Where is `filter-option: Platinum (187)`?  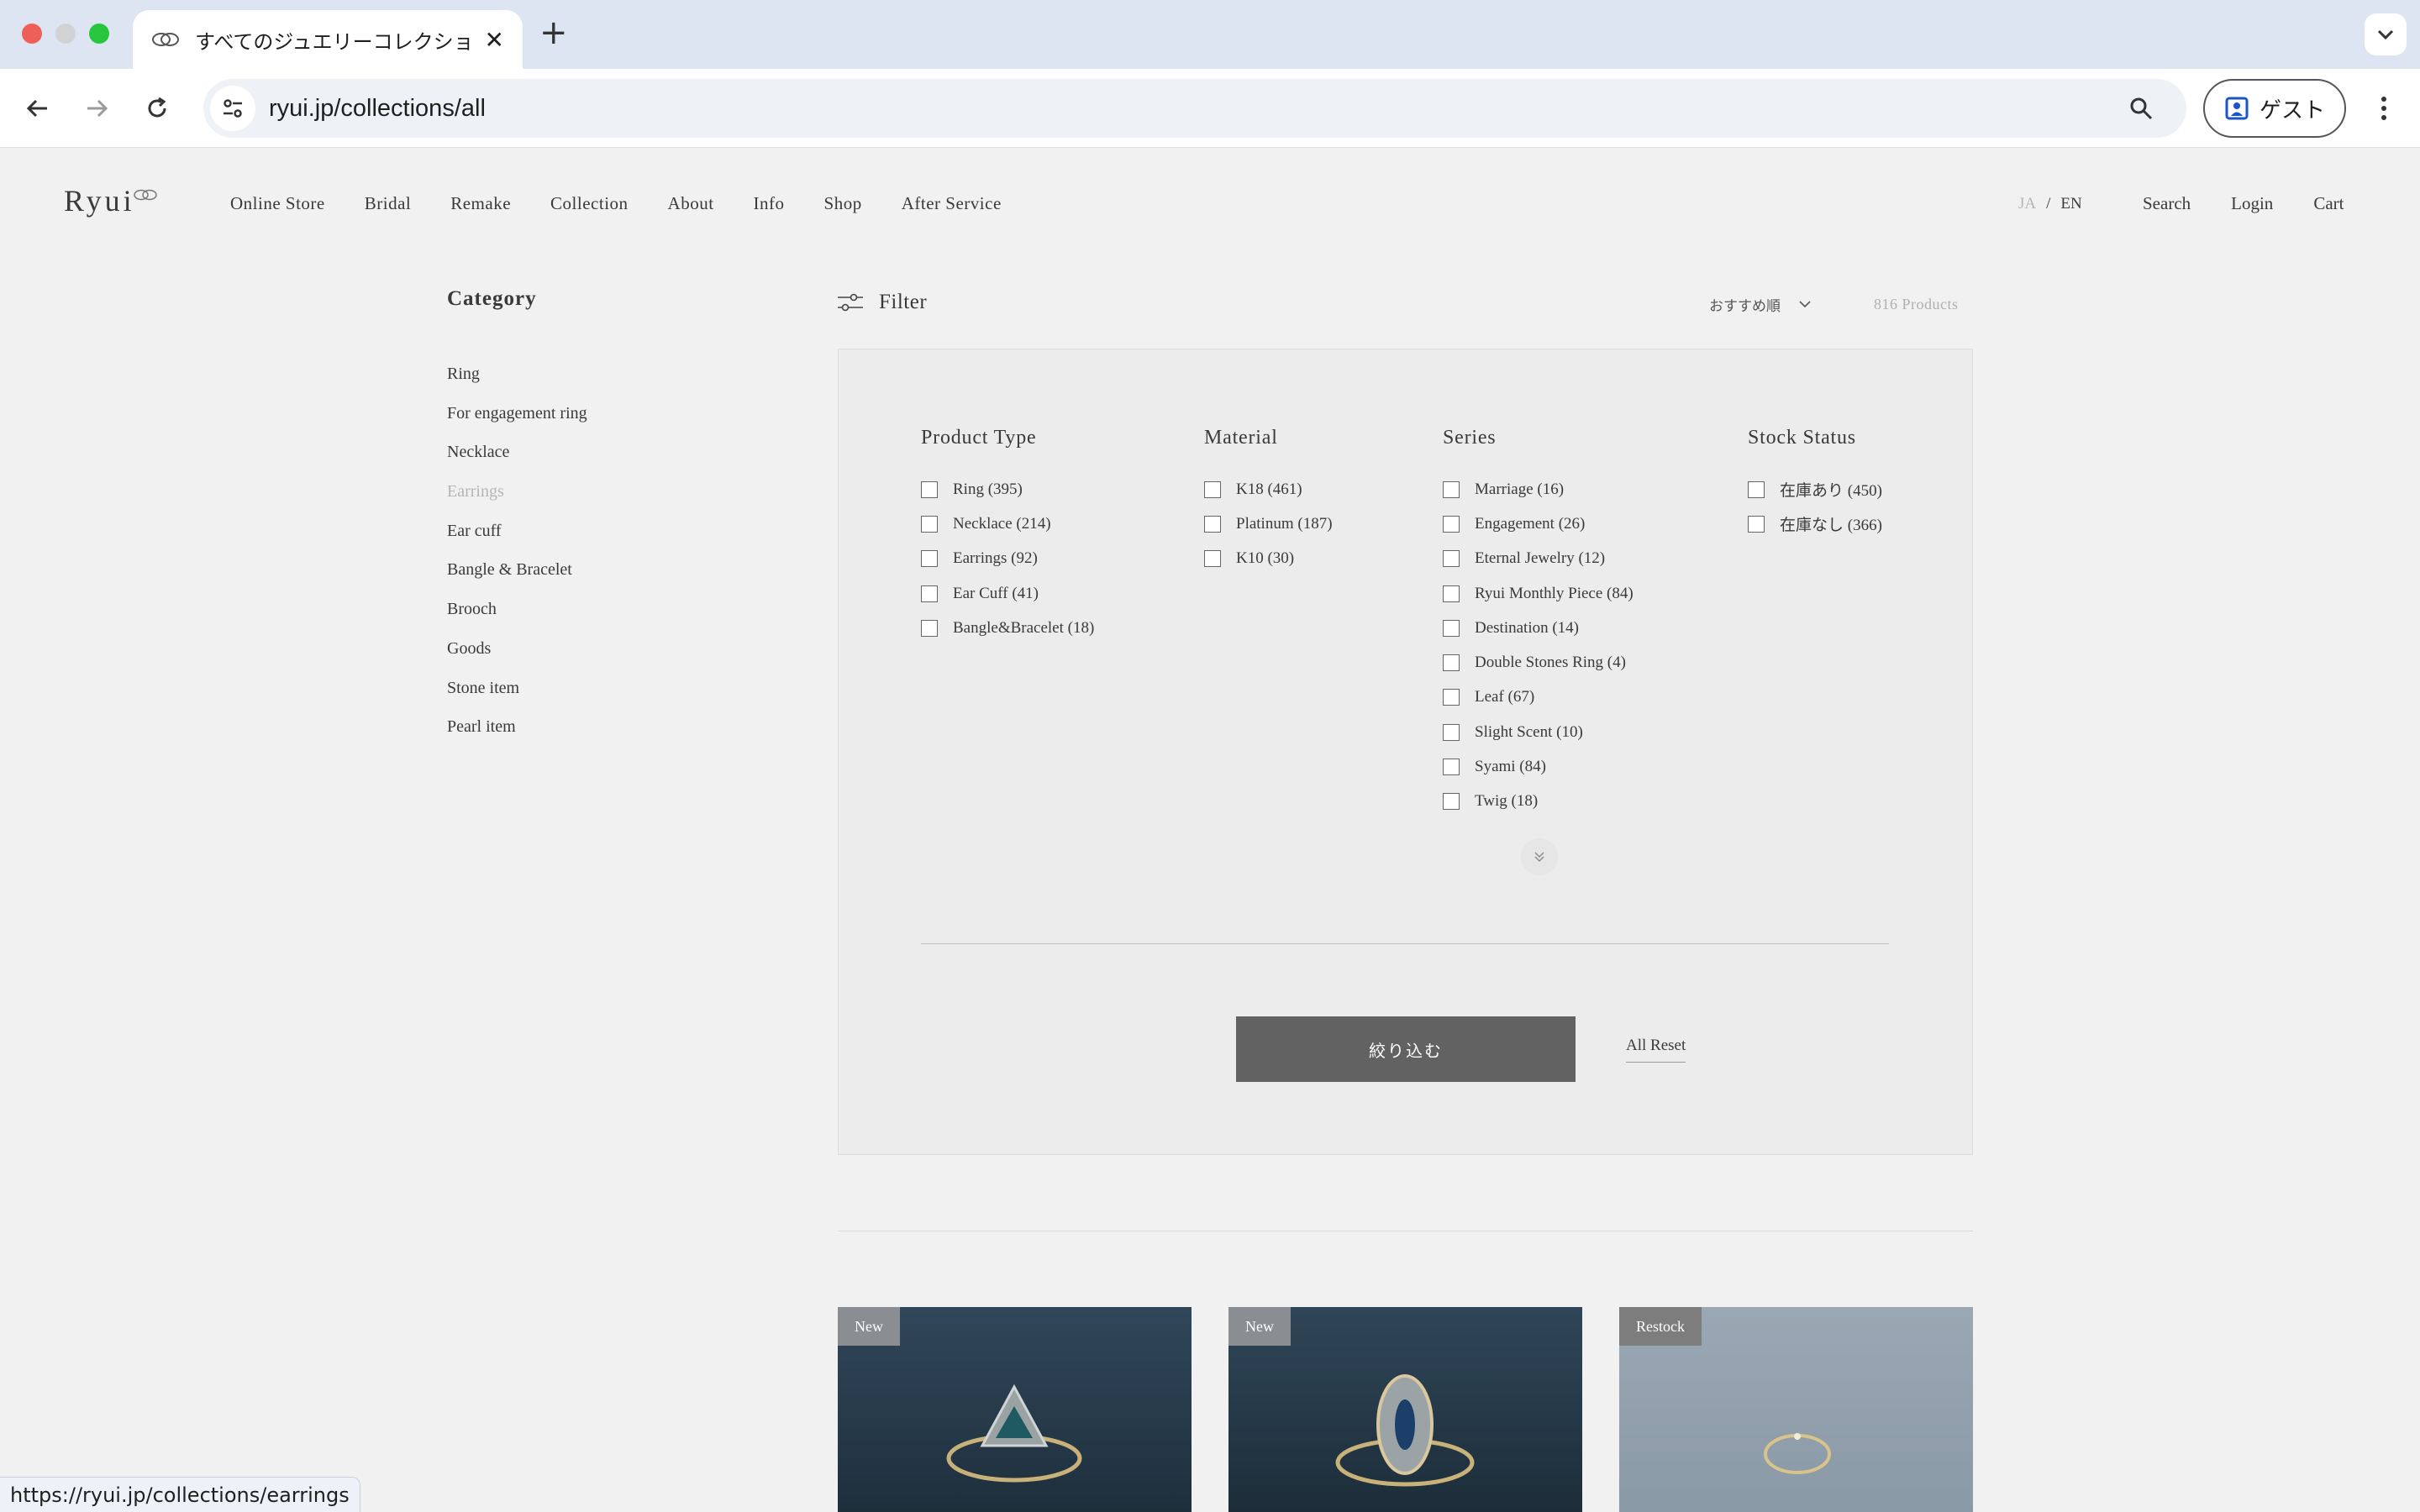 filter-option: Platinum (187) is located at coordinates (1268, 524).